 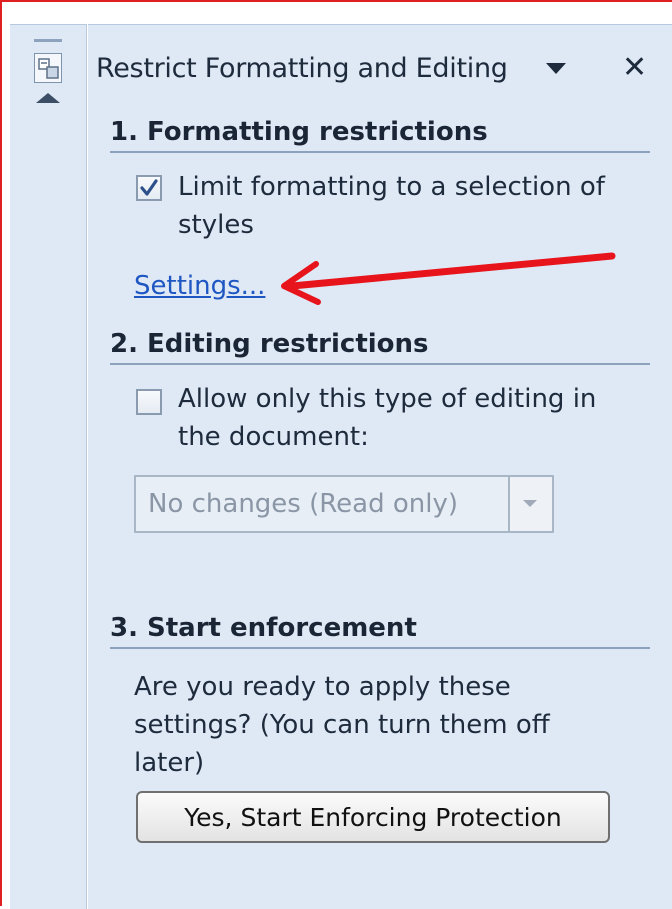 I want to click on top-strip, so click(x=338, y=14).